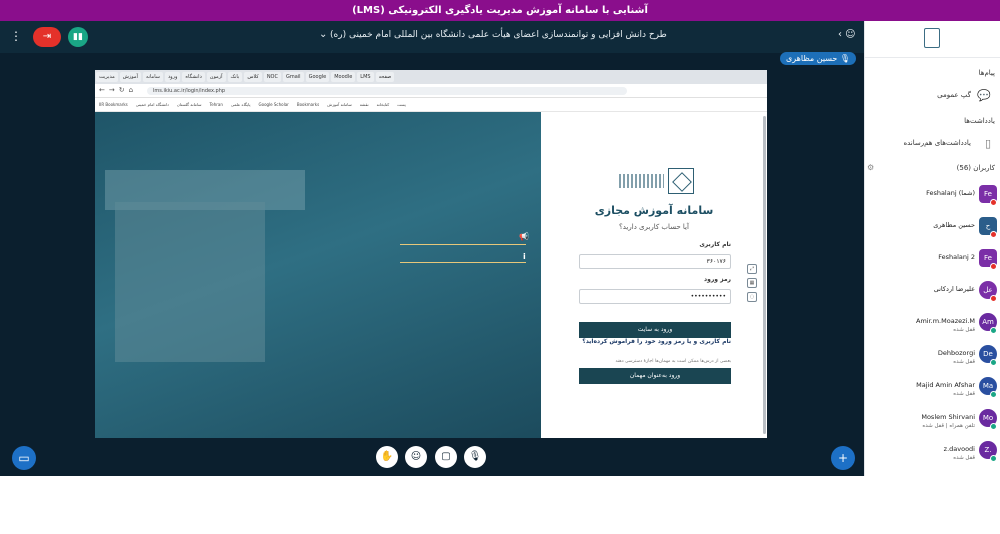 This screenshot has width=1000, height=534. What do you see at coordinates (343, 77) in the screenshot?
I see `browser-tab: Moodle` at bounding box center [343, 77].